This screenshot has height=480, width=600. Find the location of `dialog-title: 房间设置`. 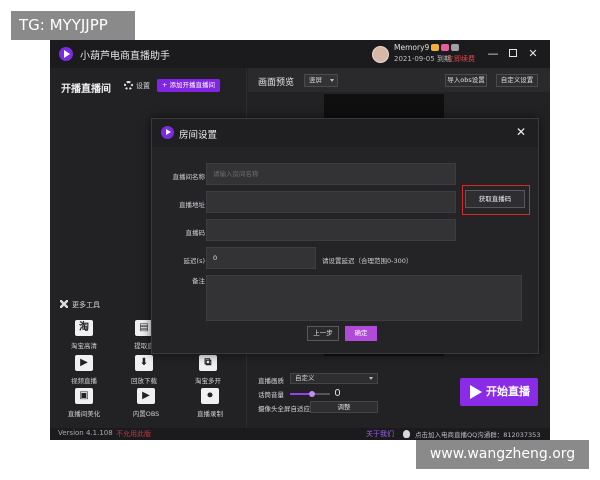

dialog-title: 房间设置 is located at coordinates (198, 135).